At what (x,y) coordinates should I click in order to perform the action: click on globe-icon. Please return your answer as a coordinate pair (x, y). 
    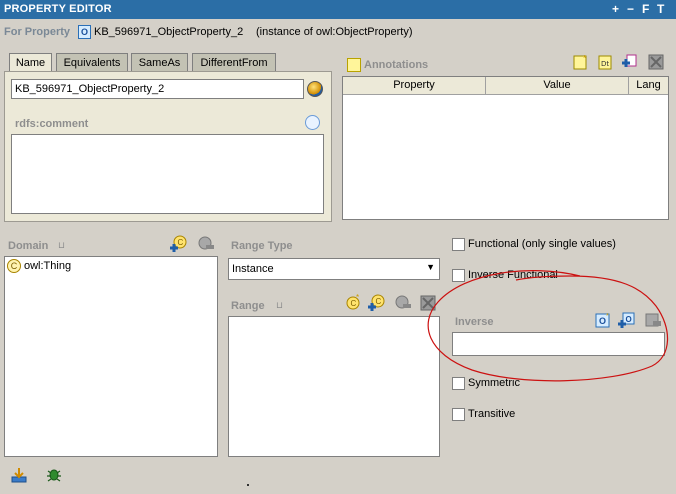
    Looking at the image, I should click on (315, 89).